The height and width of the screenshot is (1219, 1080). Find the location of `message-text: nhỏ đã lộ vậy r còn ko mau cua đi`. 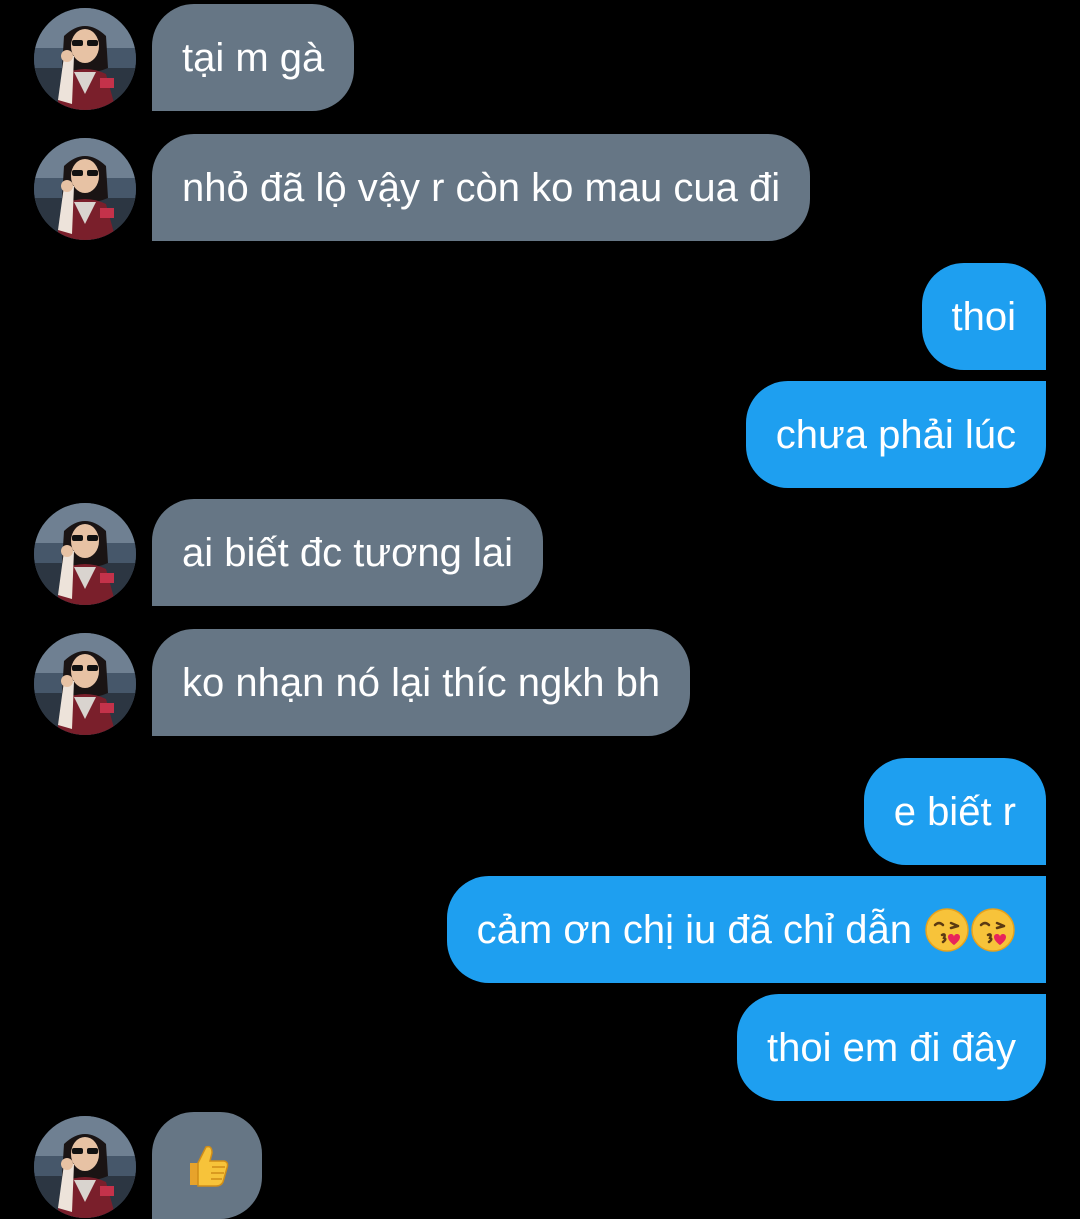

message-text: nhỏ đã lộ vậy r còn ko mau cua đi is located at coordinates (481, 187).